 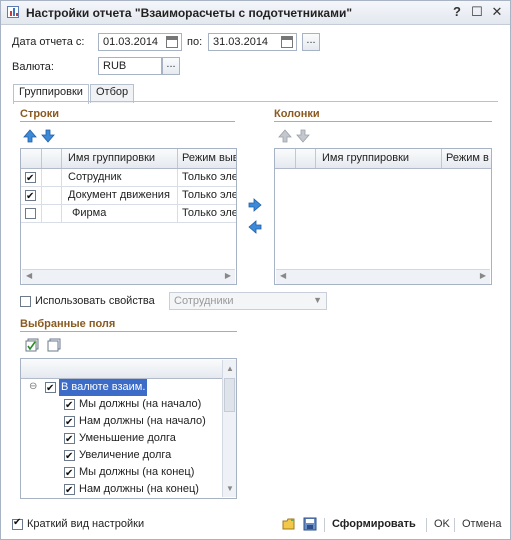 What do you see at coordinates (383, 276) in the screenshot?
I see `columns-horizontal-scrollbar: ◀ ▶` at bounding box center [383, 276].